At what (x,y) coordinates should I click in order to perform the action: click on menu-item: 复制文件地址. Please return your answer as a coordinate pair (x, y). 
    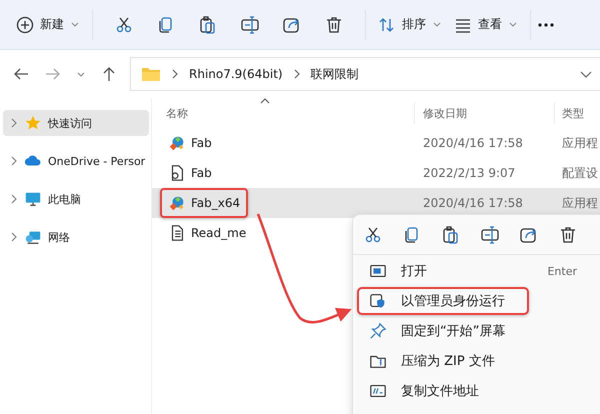
    Looking at the image, I should click on (443, 391).